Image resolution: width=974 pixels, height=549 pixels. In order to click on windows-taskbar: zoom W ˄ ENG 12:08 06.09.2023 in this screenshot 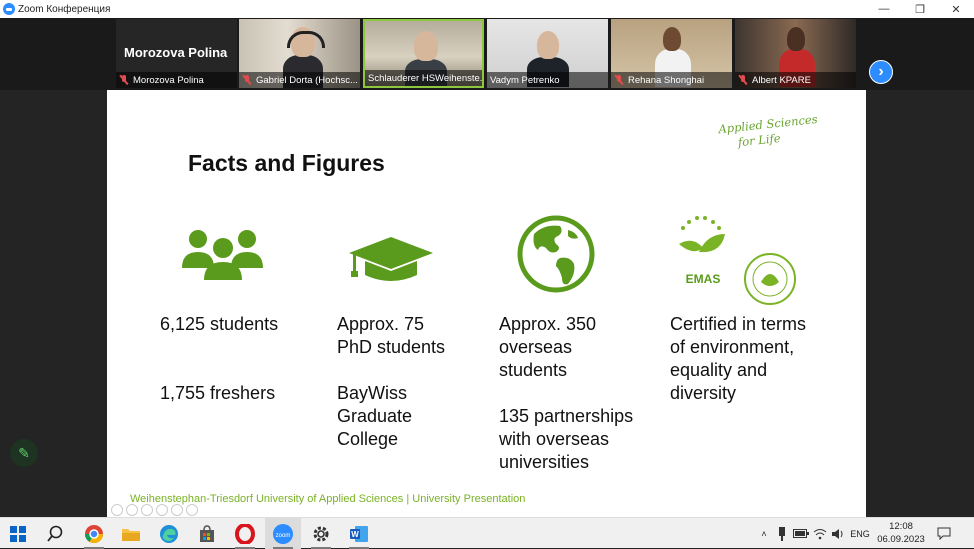, I will do `click(487, 533)`.